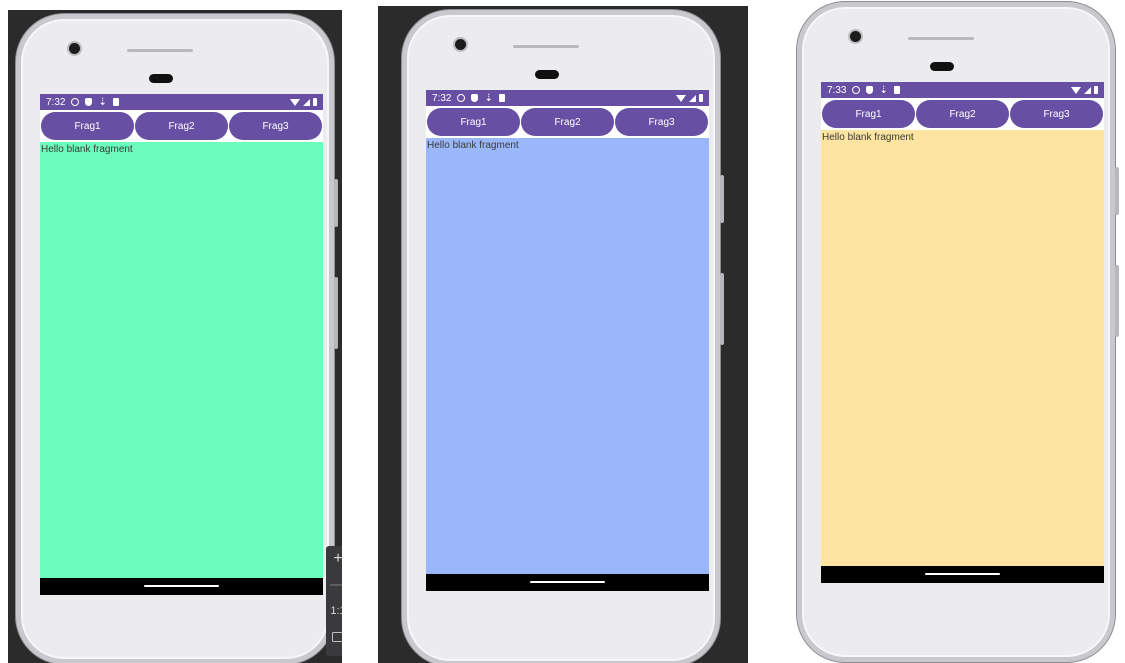 This screenshot has height=663, width=1125. What do you see at coordinates (334, 559) in the screenshot?
I see `zoom-in-icon: +` at bounding box center [334, 559].